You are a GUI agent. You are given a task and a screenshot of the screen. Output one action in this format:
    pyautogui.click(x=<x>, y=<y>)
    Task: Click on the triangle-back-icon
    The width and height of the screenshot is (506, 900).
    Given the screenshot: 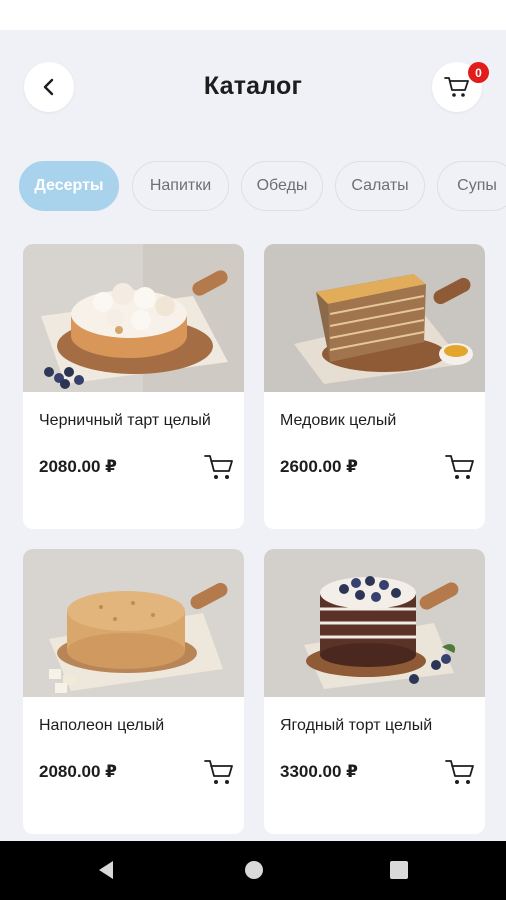 What is the action you would take?
    pyautogui.click(x=106, y=870)
    